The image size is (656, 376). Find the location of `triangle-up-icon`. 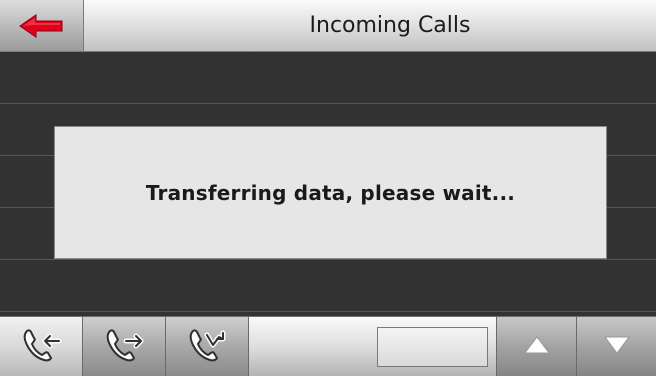

triangle-up-icon is located at coordinates (537, 347).